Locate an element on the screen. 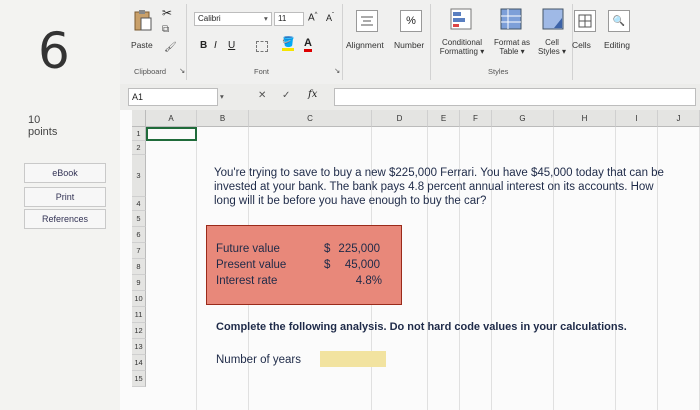 The image size is (700, 410). number-format-button: % is located at coordinates (411, 21).